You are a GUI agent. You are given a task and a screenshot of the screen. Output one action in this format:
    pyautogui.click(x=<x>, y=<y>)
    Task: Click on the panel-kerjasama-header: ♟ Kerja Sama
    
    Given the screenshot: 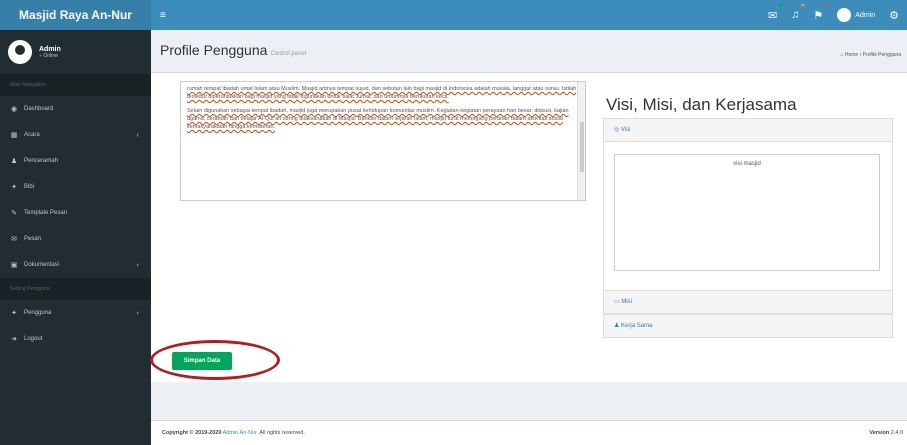 What is the action you would take?
    pyautogui.click(x=748, y=326)
    